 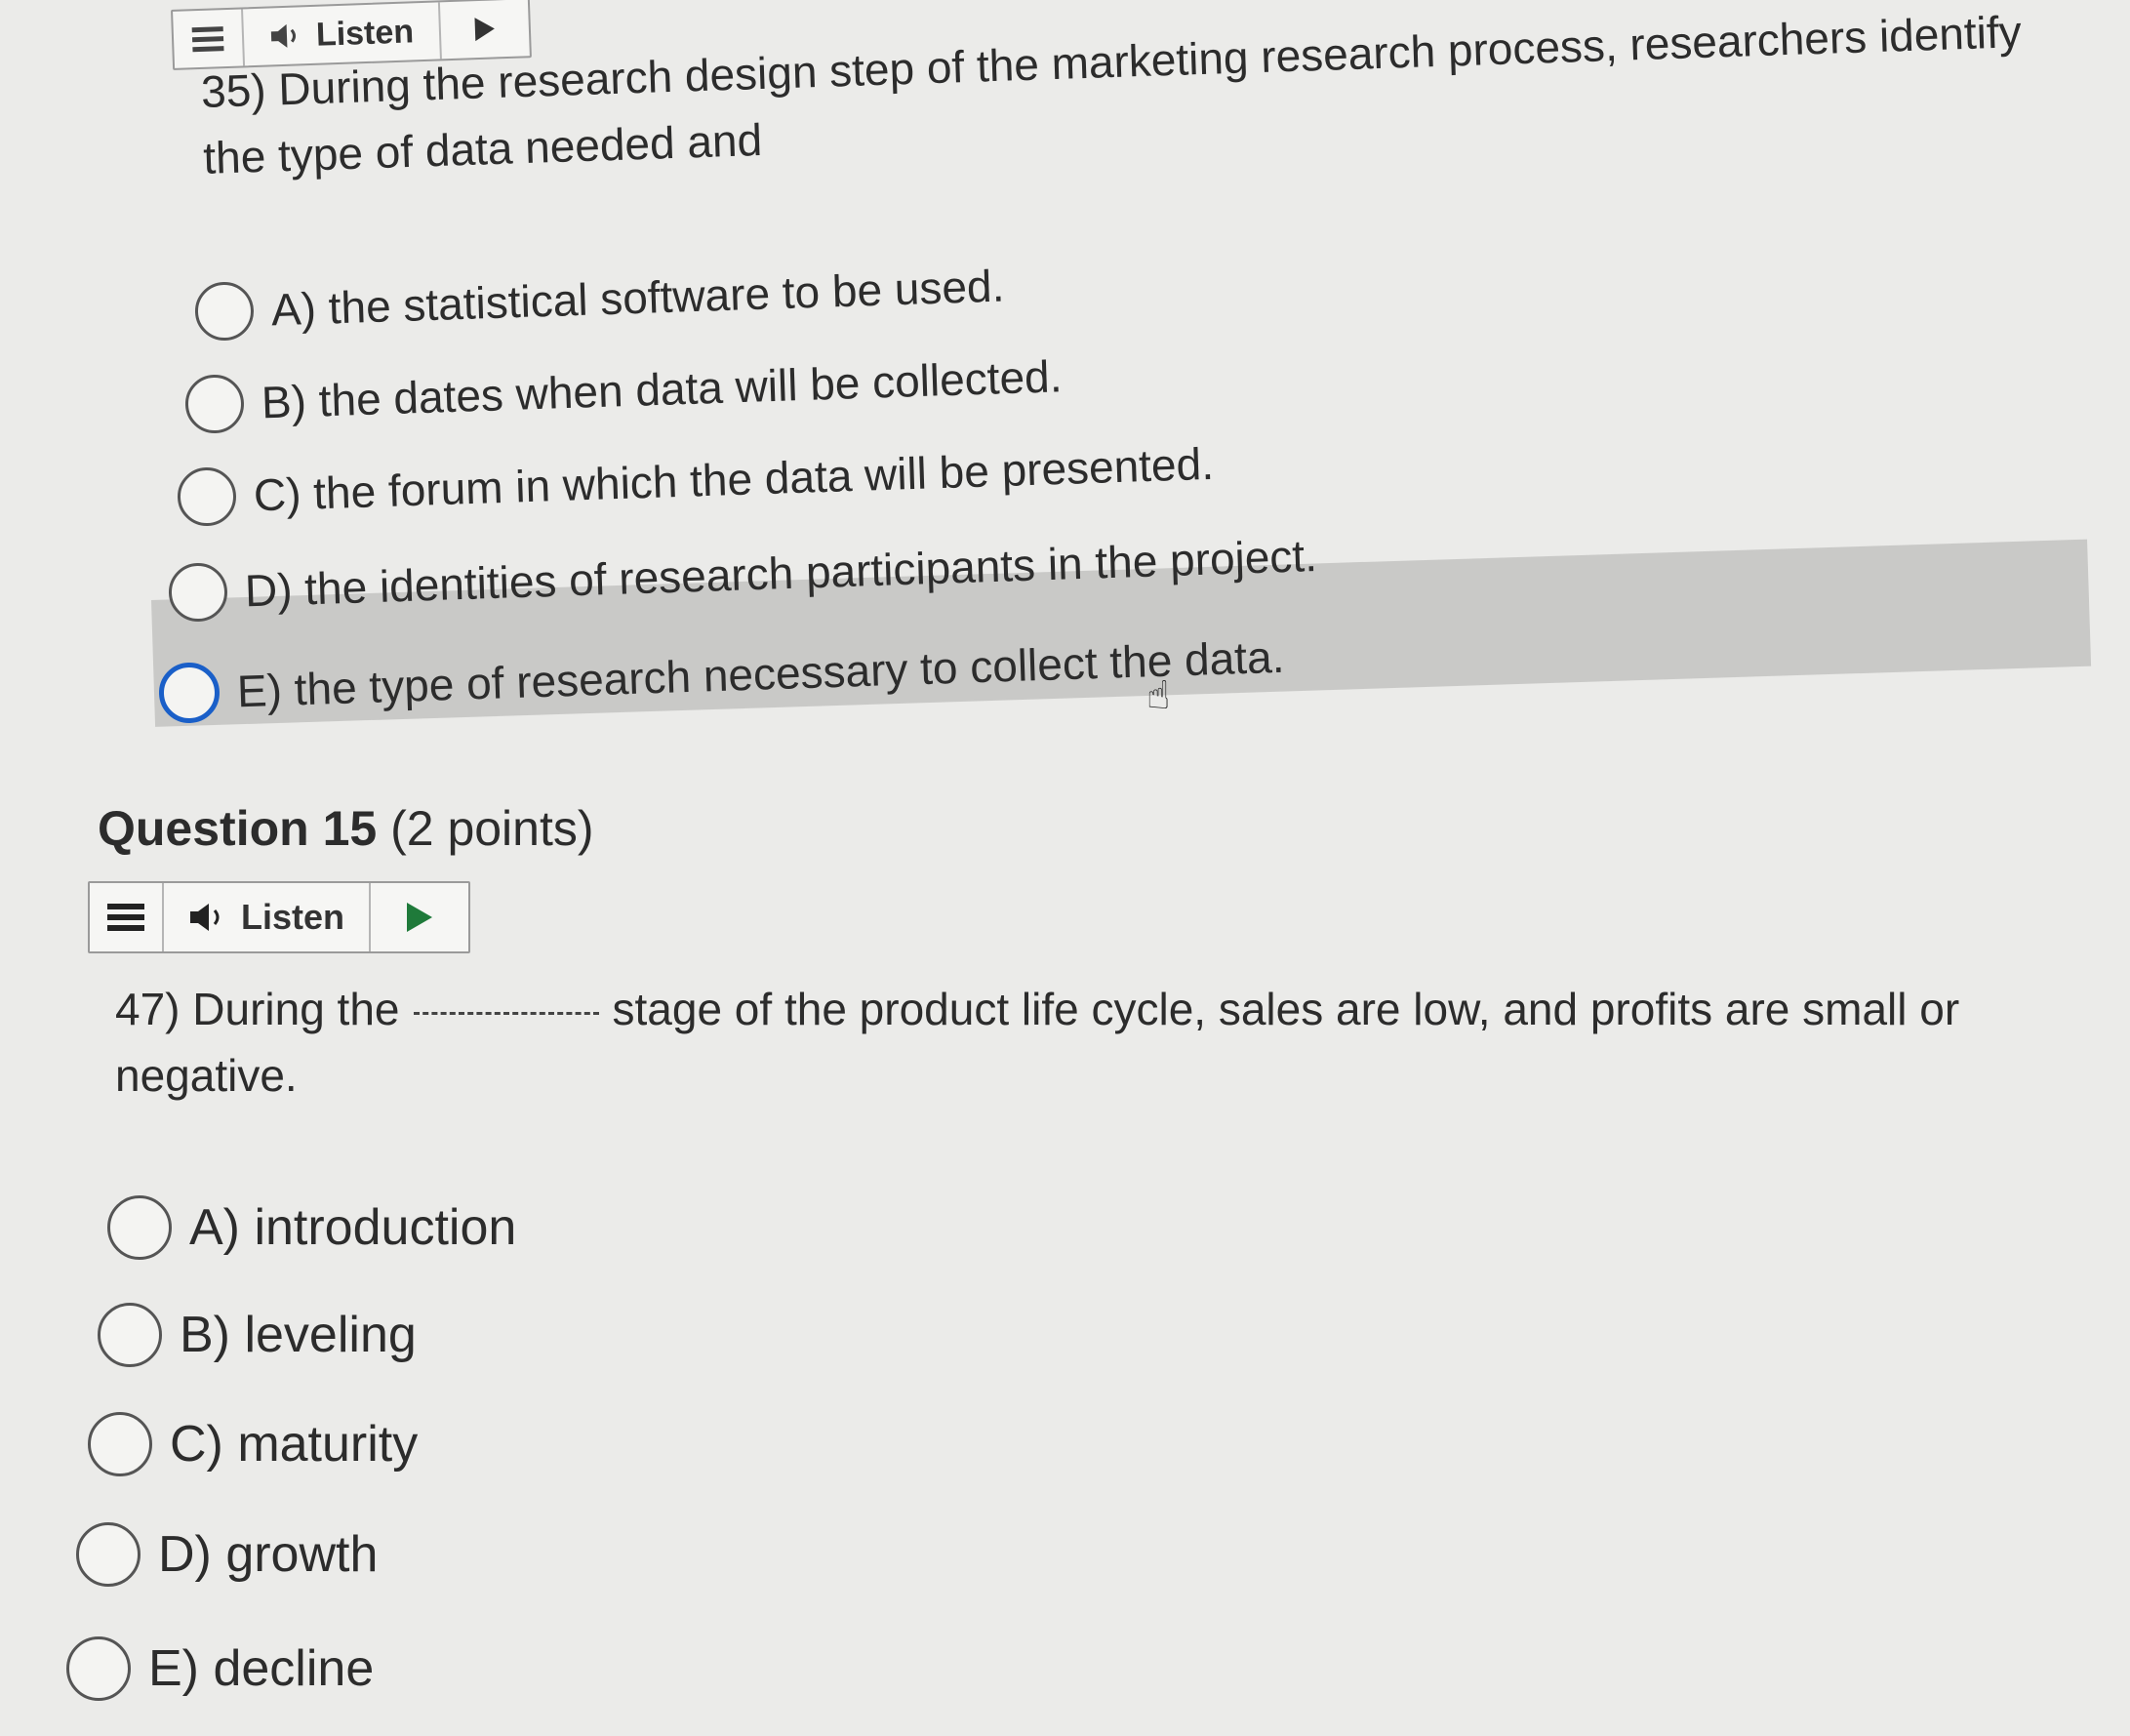 I want to click on q47-option-e: E) decline, so click(x=220, y=1668).